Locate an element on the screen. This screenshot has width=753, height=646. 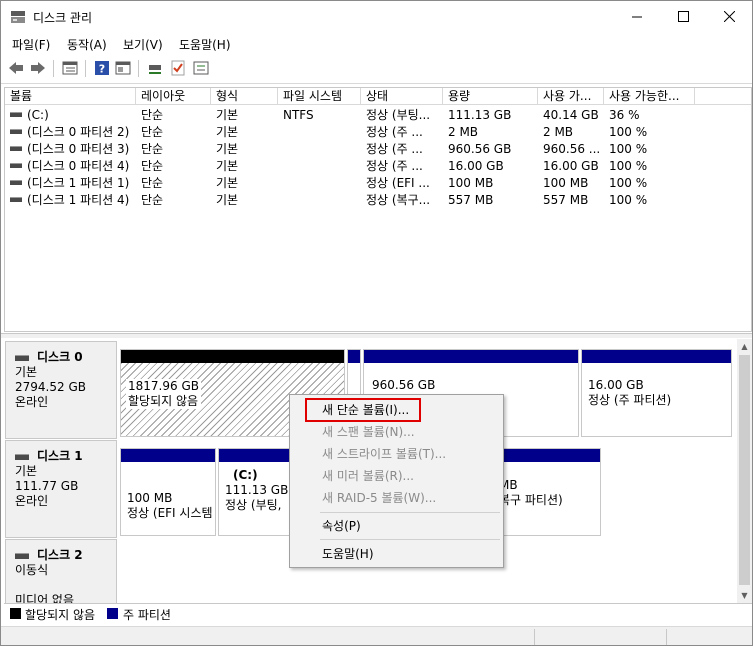
menu-view: 보기(V) is located at coordinates (143, 44).